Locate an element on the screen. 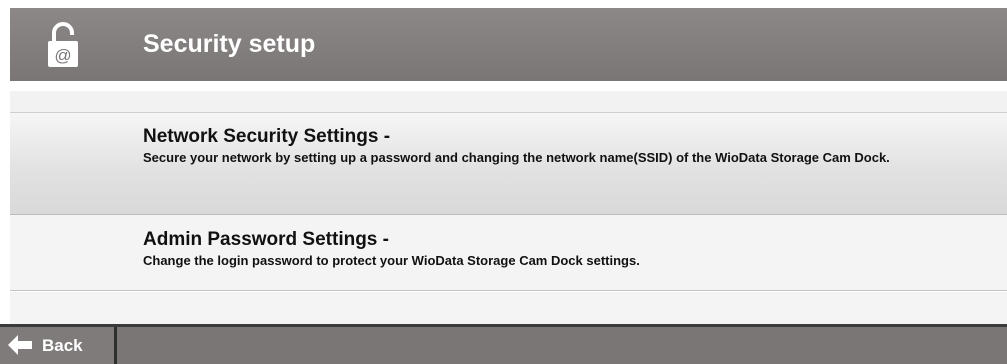 The width and height of the screenshot is (1007, 364). arrow-left-icon is located at coordinates (20, 345).